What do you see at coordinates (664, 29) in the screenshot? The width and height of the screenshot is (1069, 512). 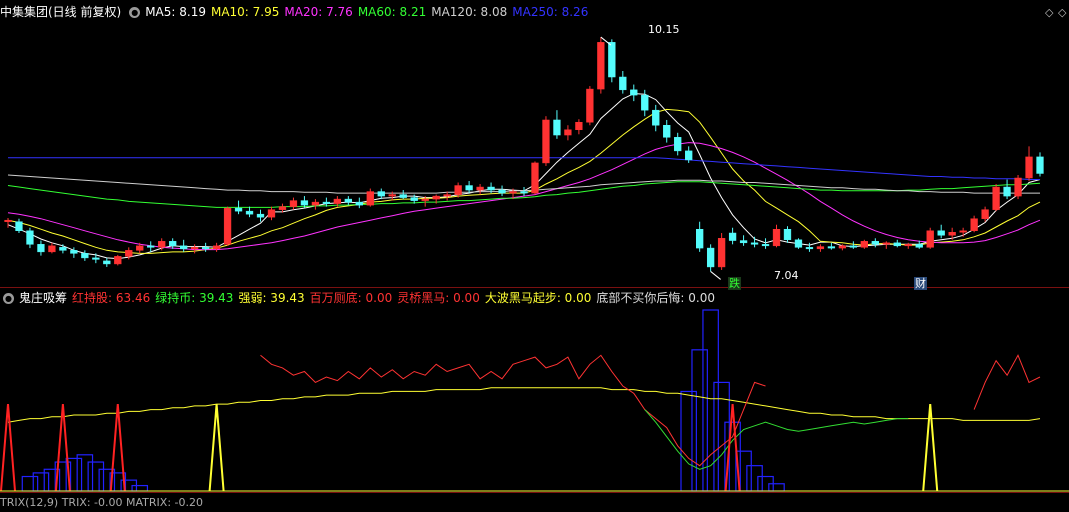 I see `high-price-label: 10.15` at bounding box center [664, 29].